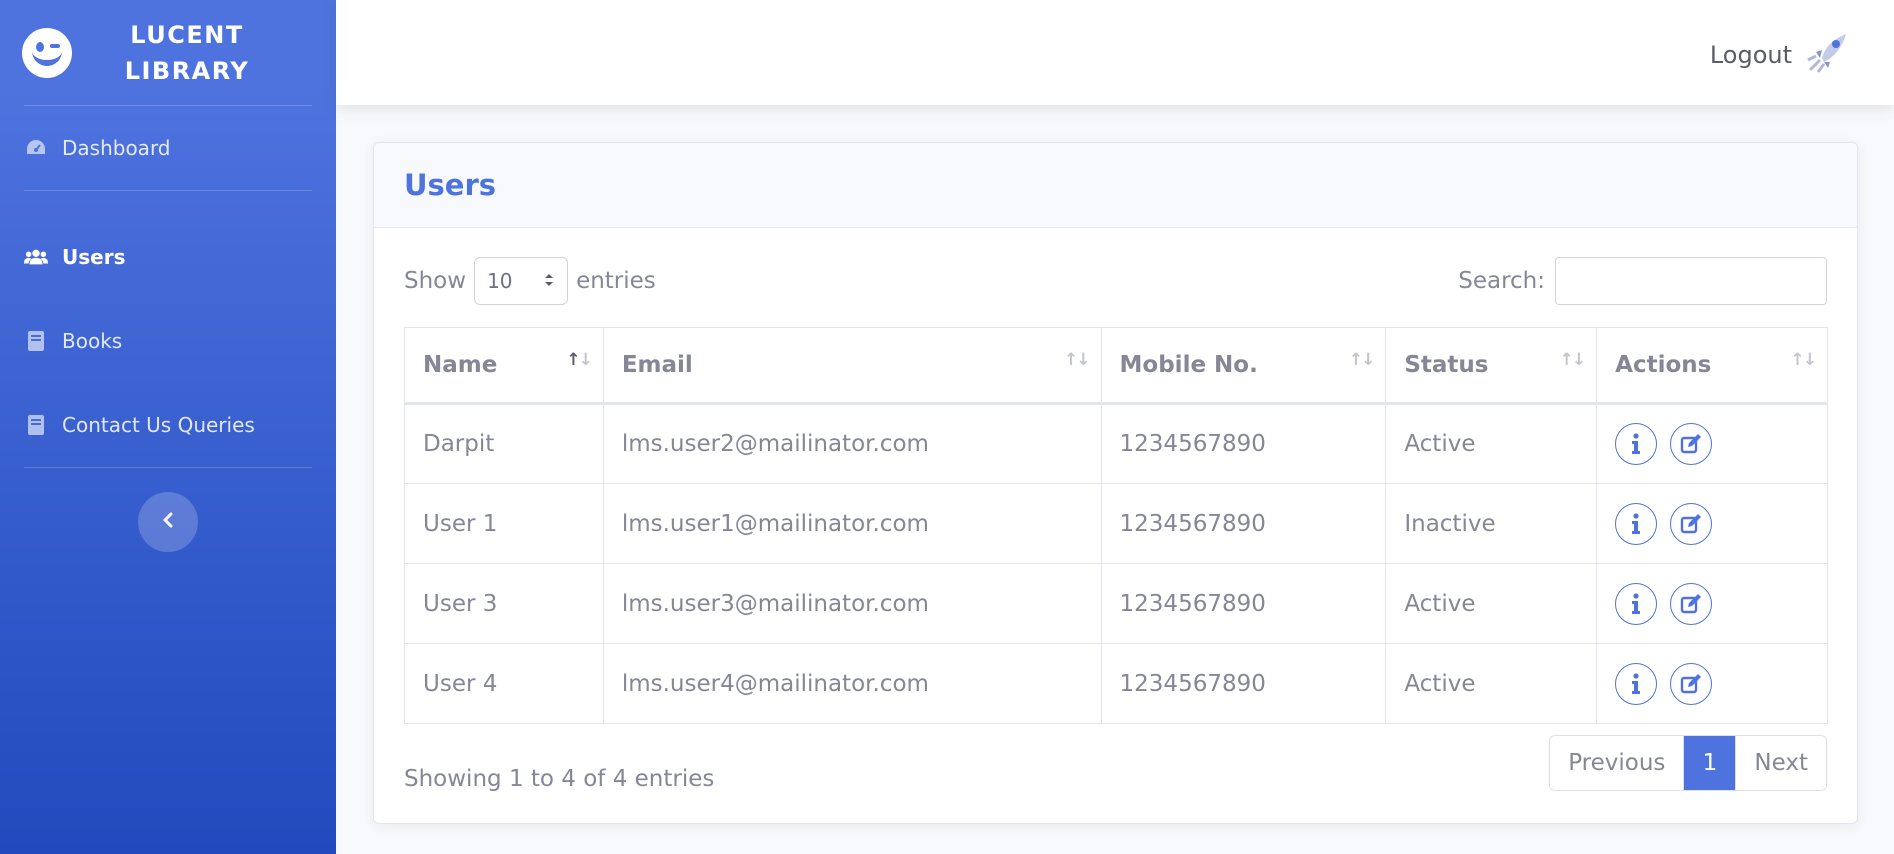 The image size is (1894, 854). I want to click on search-control: Search:, so click(1642, 281).